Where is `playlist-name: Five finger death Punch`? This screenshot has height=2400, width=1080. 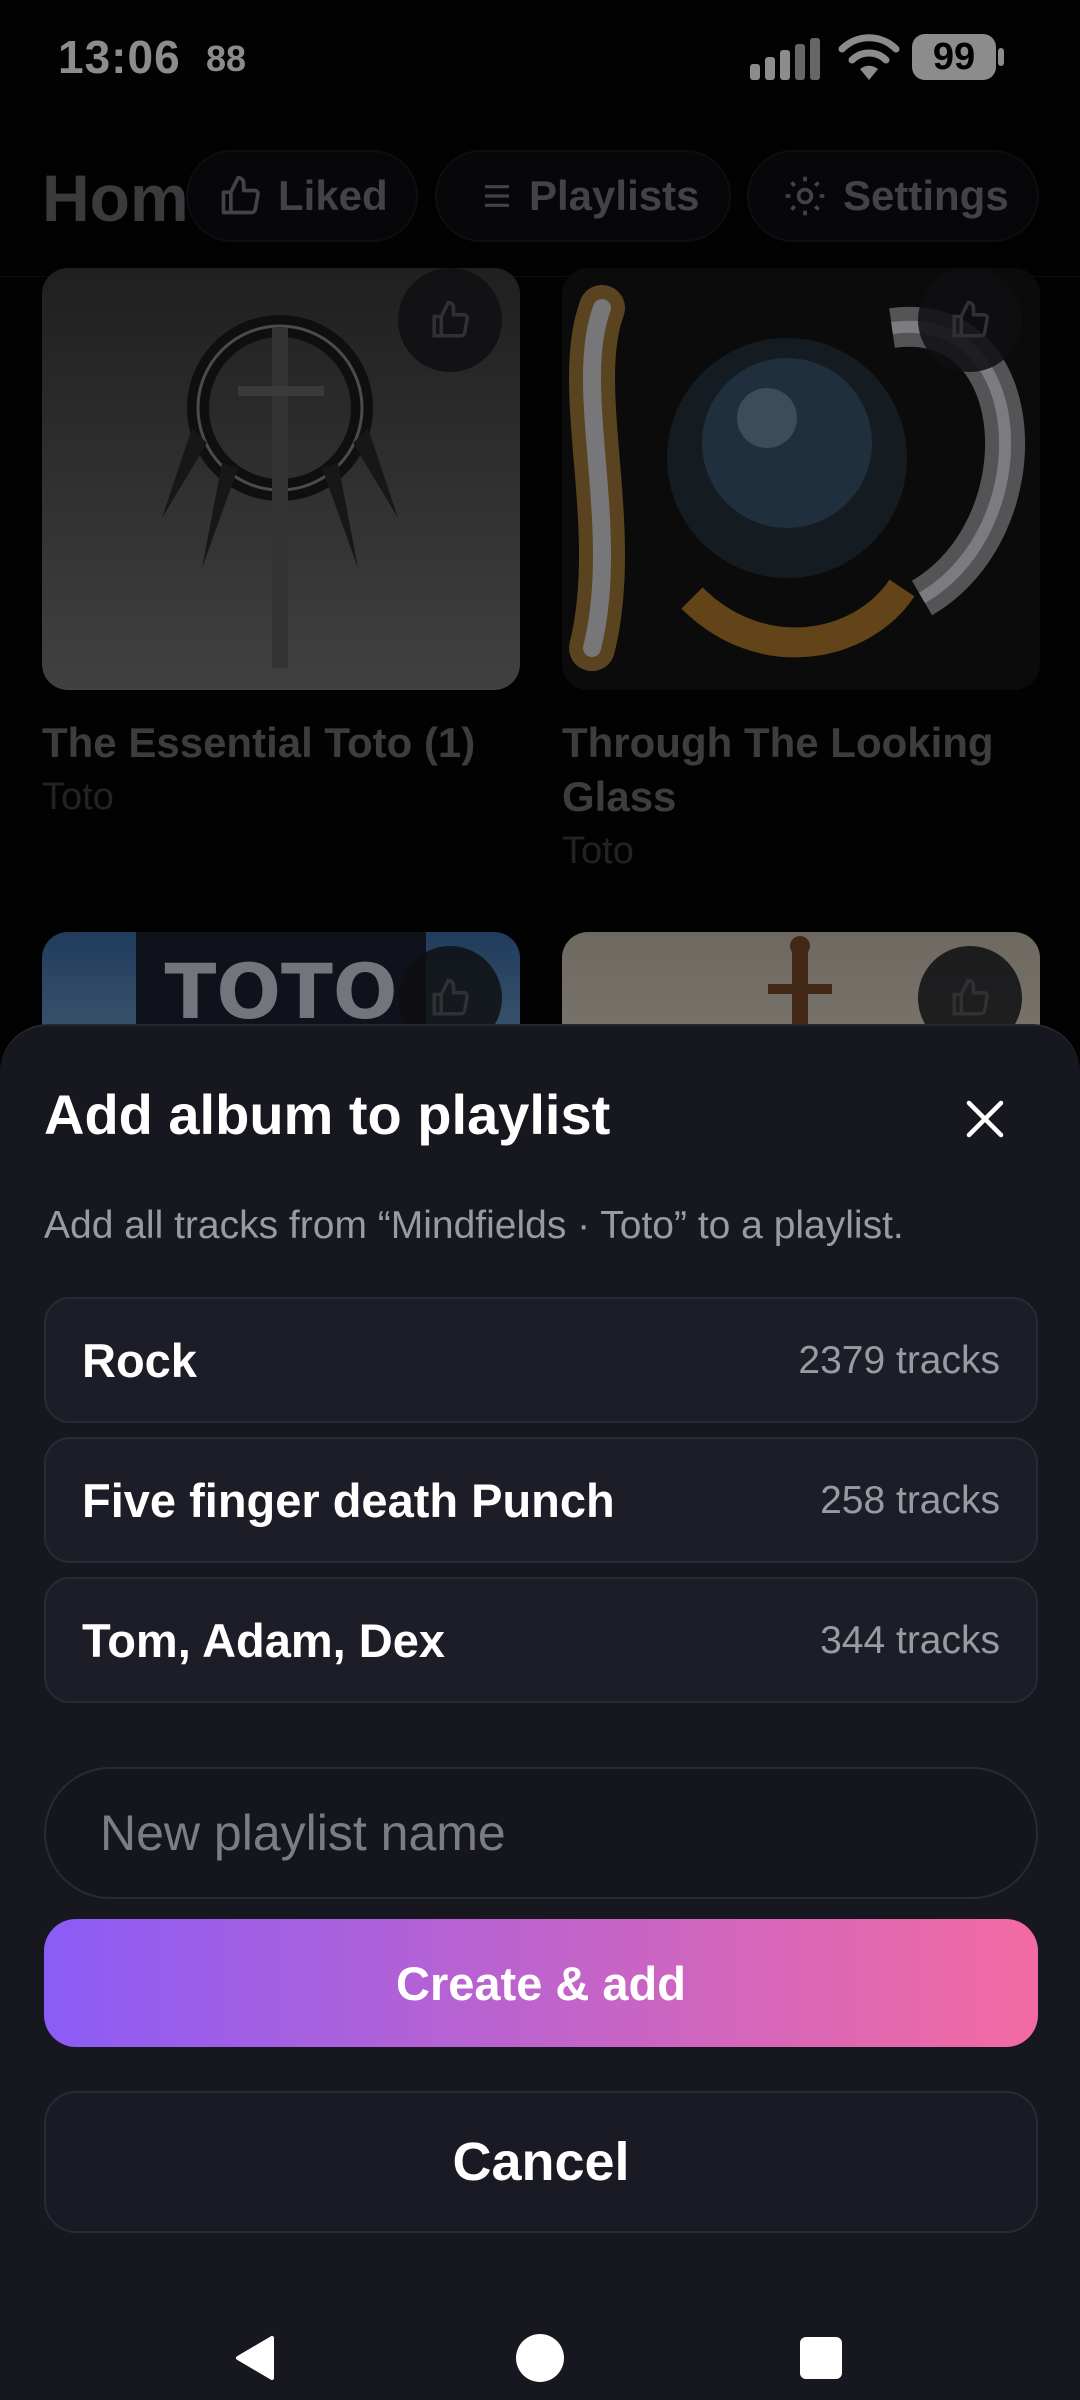
playlist-name: Five finger death Punch is located at coordinates (348, 1500).